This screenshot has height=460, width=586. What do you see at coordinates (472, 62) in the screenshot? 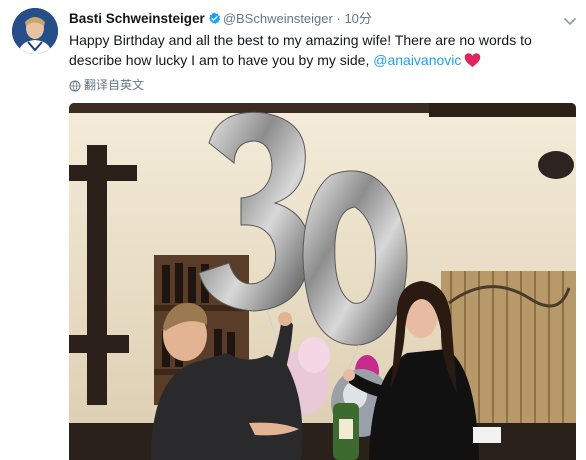
I see `red-heart-emoji-icon` at bounding box center [472, 62].